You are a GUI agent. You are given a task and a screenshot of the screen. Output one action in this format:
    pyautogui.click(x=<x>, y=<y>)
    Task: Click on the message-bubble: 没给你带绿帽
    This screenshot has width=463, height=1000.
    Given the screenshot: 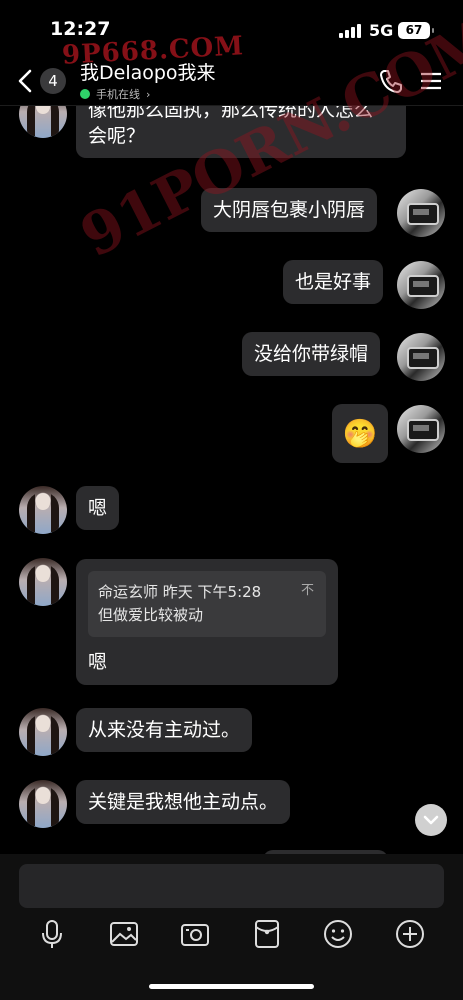 What is the action you would take?
    pyautogui.click(x=311, y=354)
    